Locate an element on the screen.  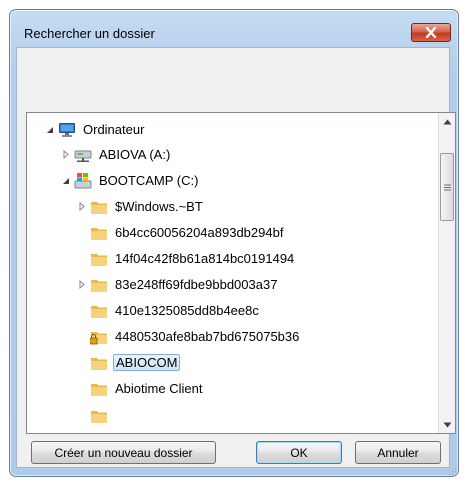
tree-item-ordinateur: Ordinateur is located at coordinates (95, 129).